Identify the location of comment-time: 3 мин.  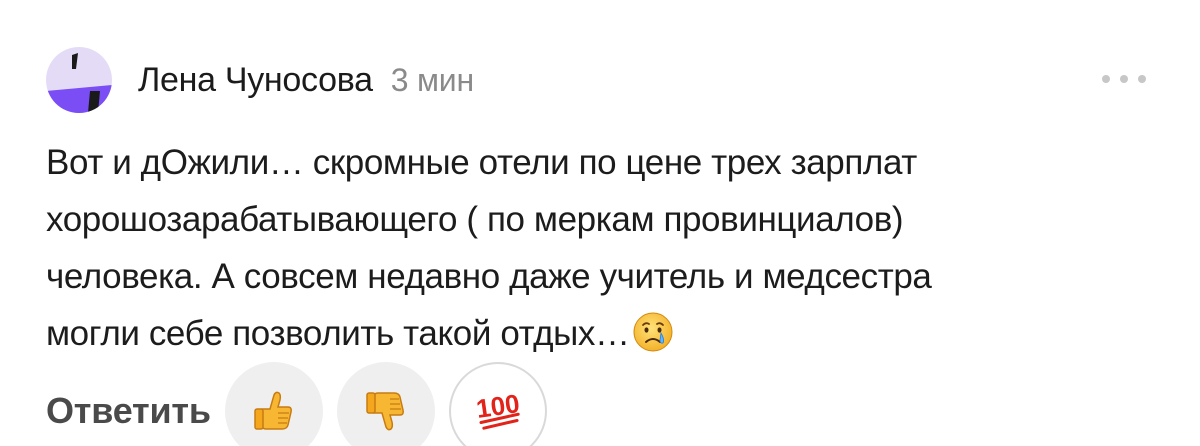
(432, 79).